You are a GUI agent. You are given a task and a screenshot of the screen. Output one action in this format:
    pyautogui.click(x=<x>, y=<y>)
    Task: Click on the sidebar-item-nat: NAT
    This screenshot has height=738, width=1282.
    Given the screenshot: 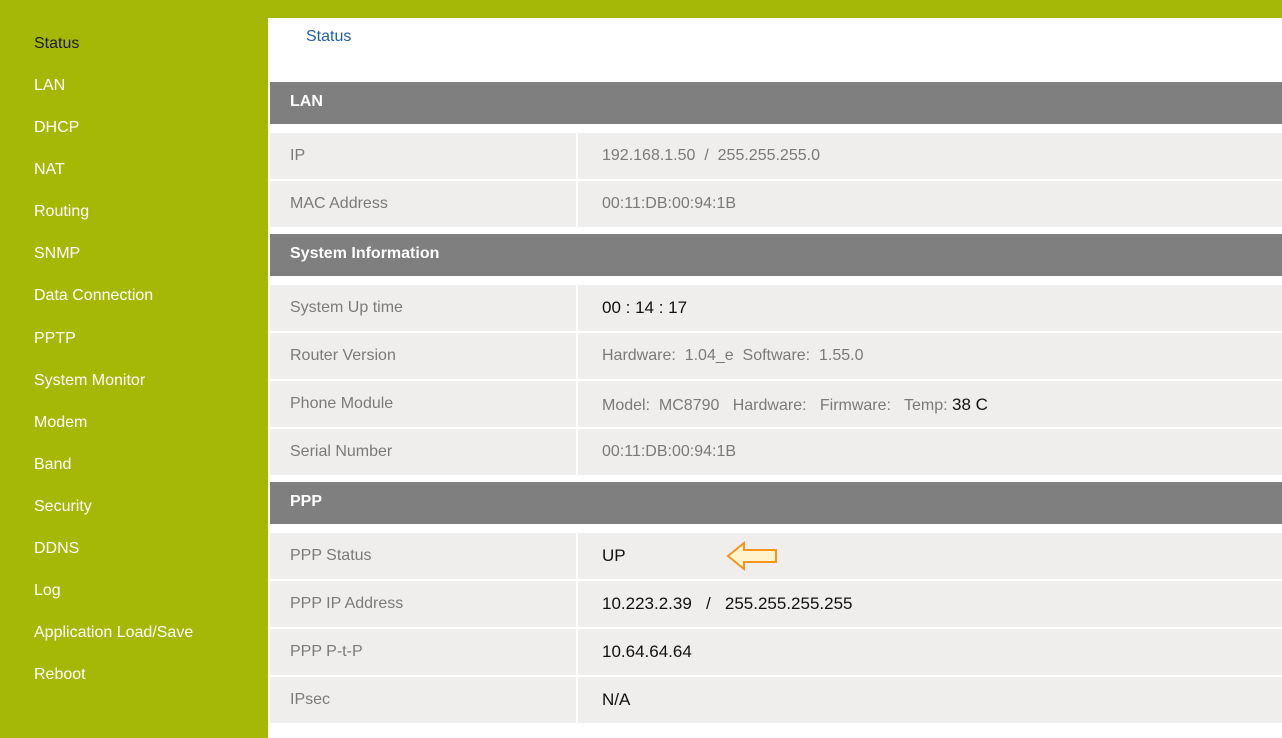 What is the action you would take?
    pyautogui.click(x=49, y=170)
    